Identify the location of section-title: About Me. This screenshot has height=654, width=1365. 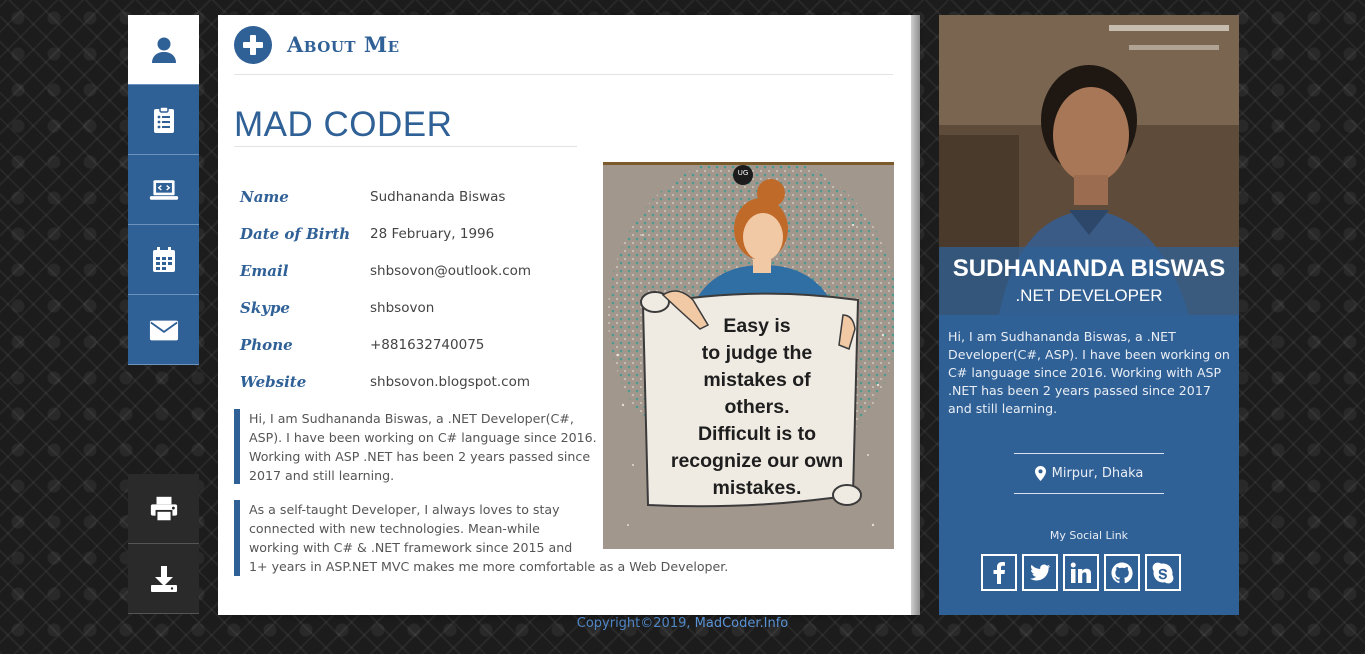
(343, 44).